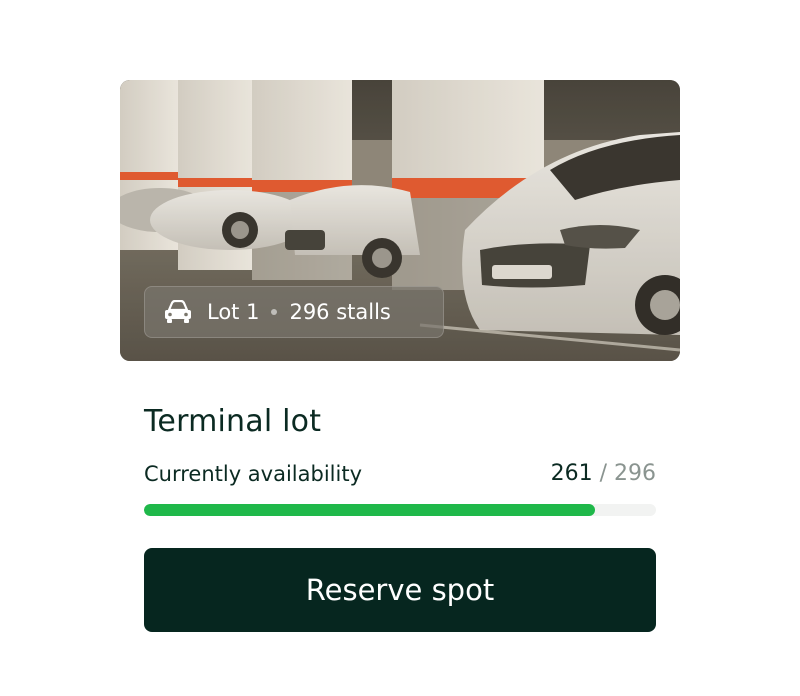 Image resolution: width=800 pixels, height=696 pixels. Describe the element at coordinates (178, 312) in the screenshot. I see `car-icon` at that location.